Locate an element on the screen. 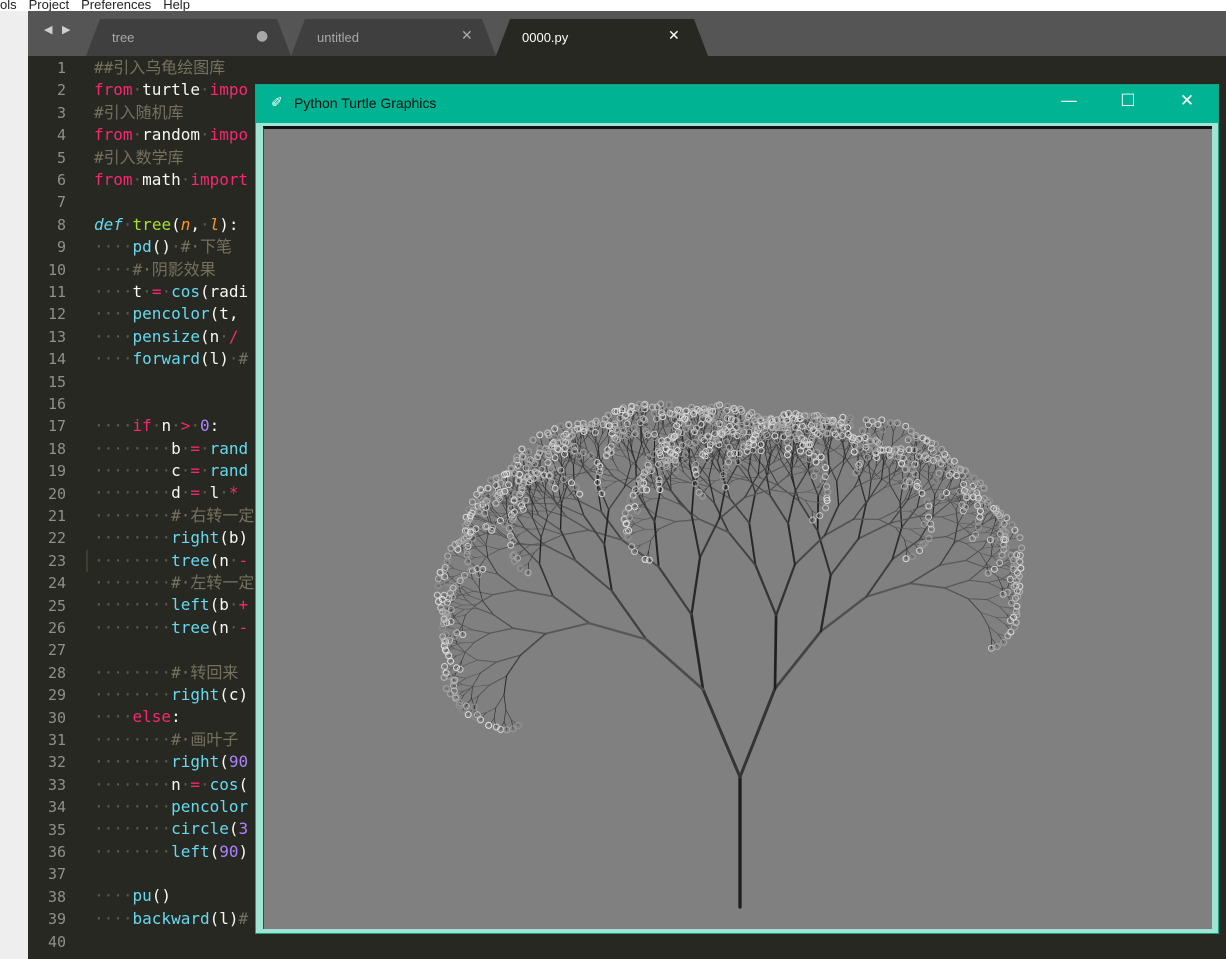 This screenshot has width=1226, height=959. code-token: tree is located at coordinates (190, 627).